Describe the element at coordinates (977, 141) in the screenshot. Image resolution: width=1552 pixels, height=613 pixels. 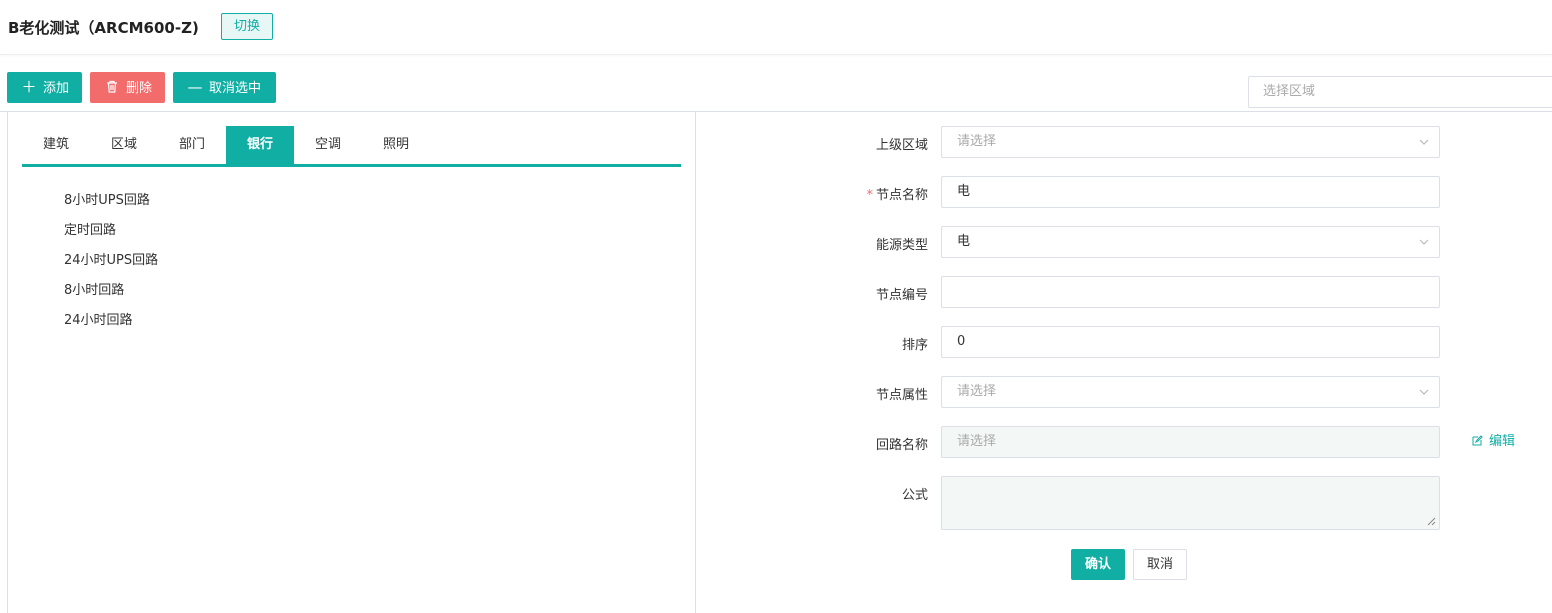
I see `parent-region-placeholder: 请选择` at that location.